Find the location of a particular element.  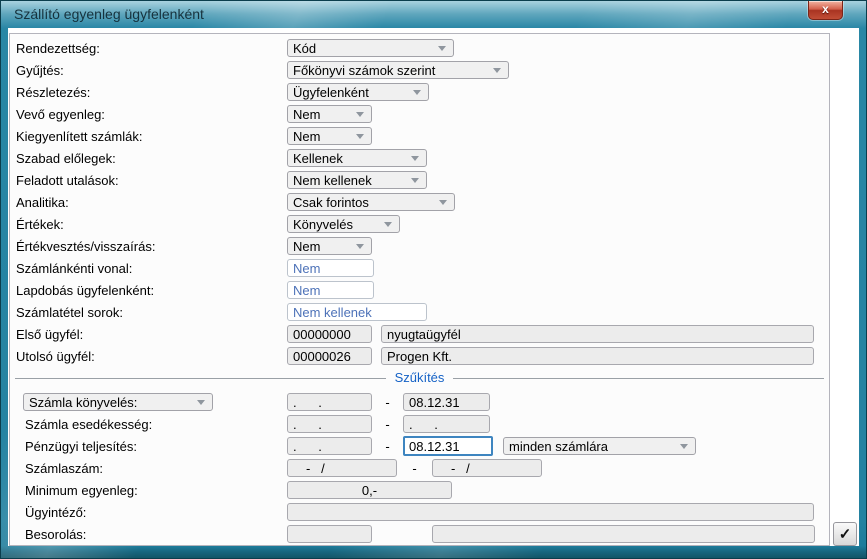

szamla-konyveles-to-field: 08.12.31 is located at coordinates (446, 402).